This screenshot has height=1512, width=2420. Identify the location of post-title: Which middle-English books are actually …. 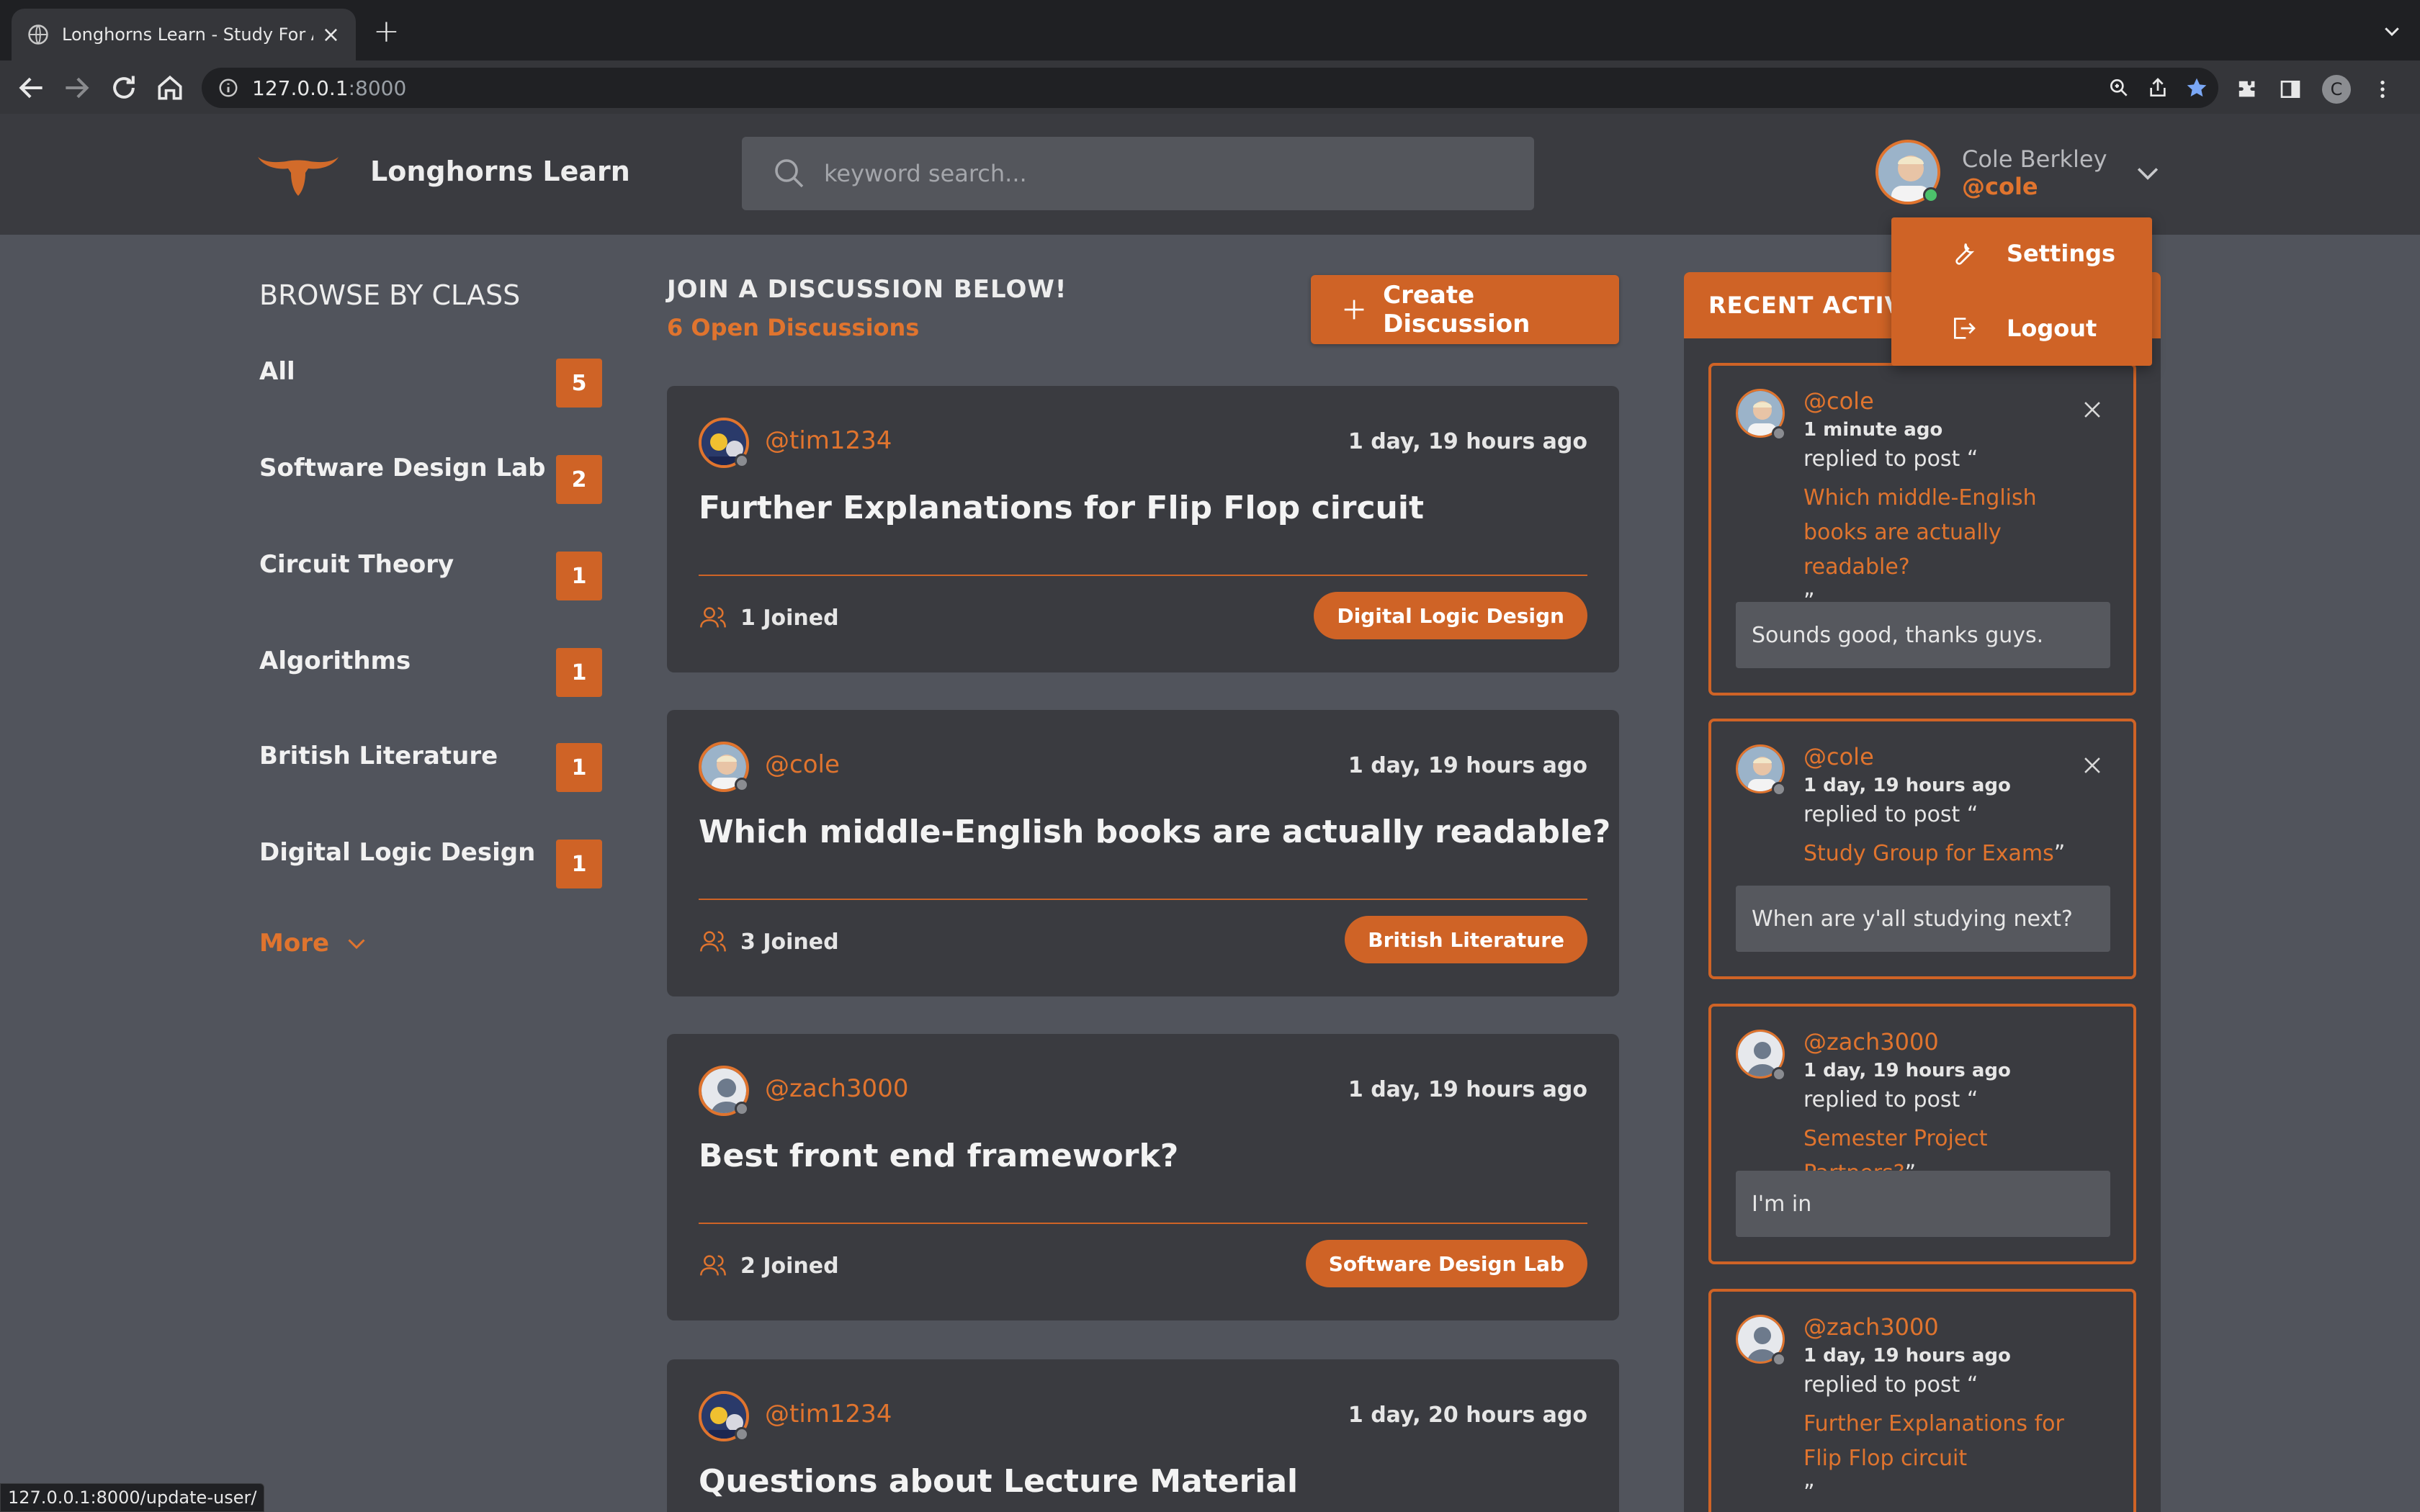
(1154, 832).